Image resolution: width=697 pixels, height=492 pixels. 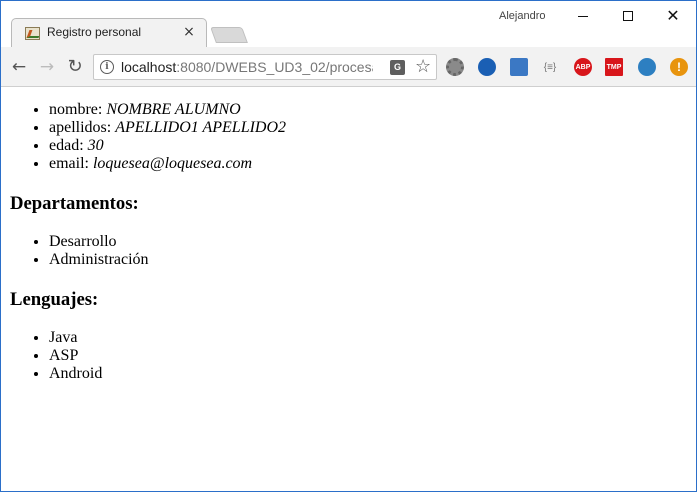 I want to click on departamentos-heading: Departamentos:, so click(x=74, y=203).